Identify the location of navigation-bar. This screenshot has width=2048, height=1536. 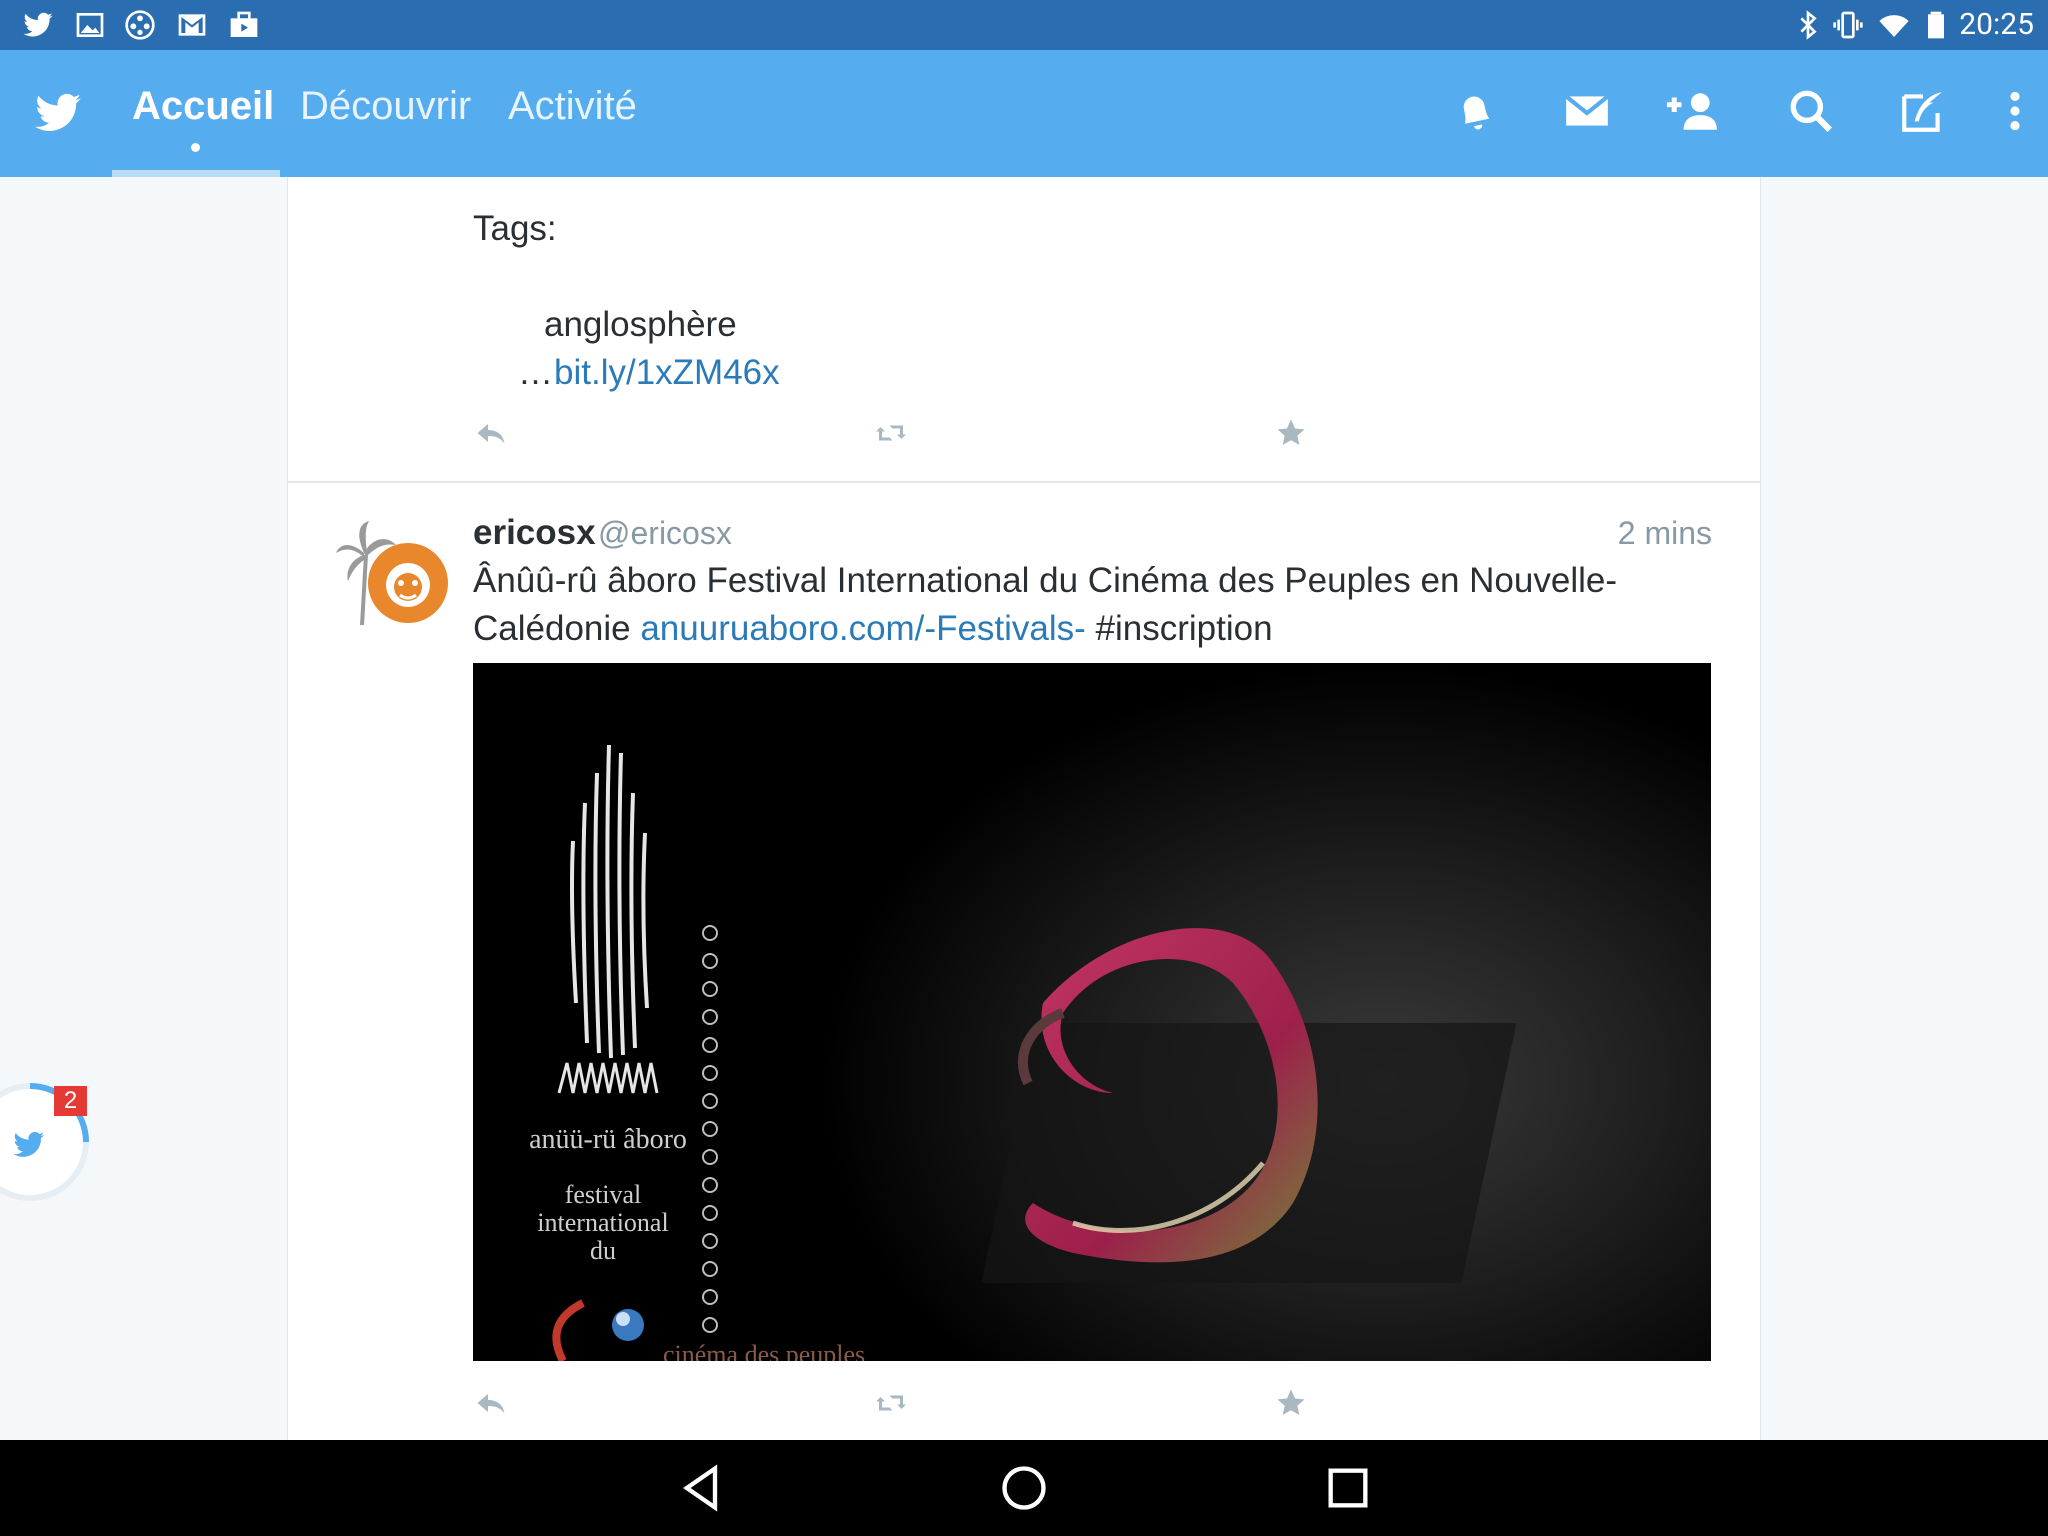
(1024, 1488).